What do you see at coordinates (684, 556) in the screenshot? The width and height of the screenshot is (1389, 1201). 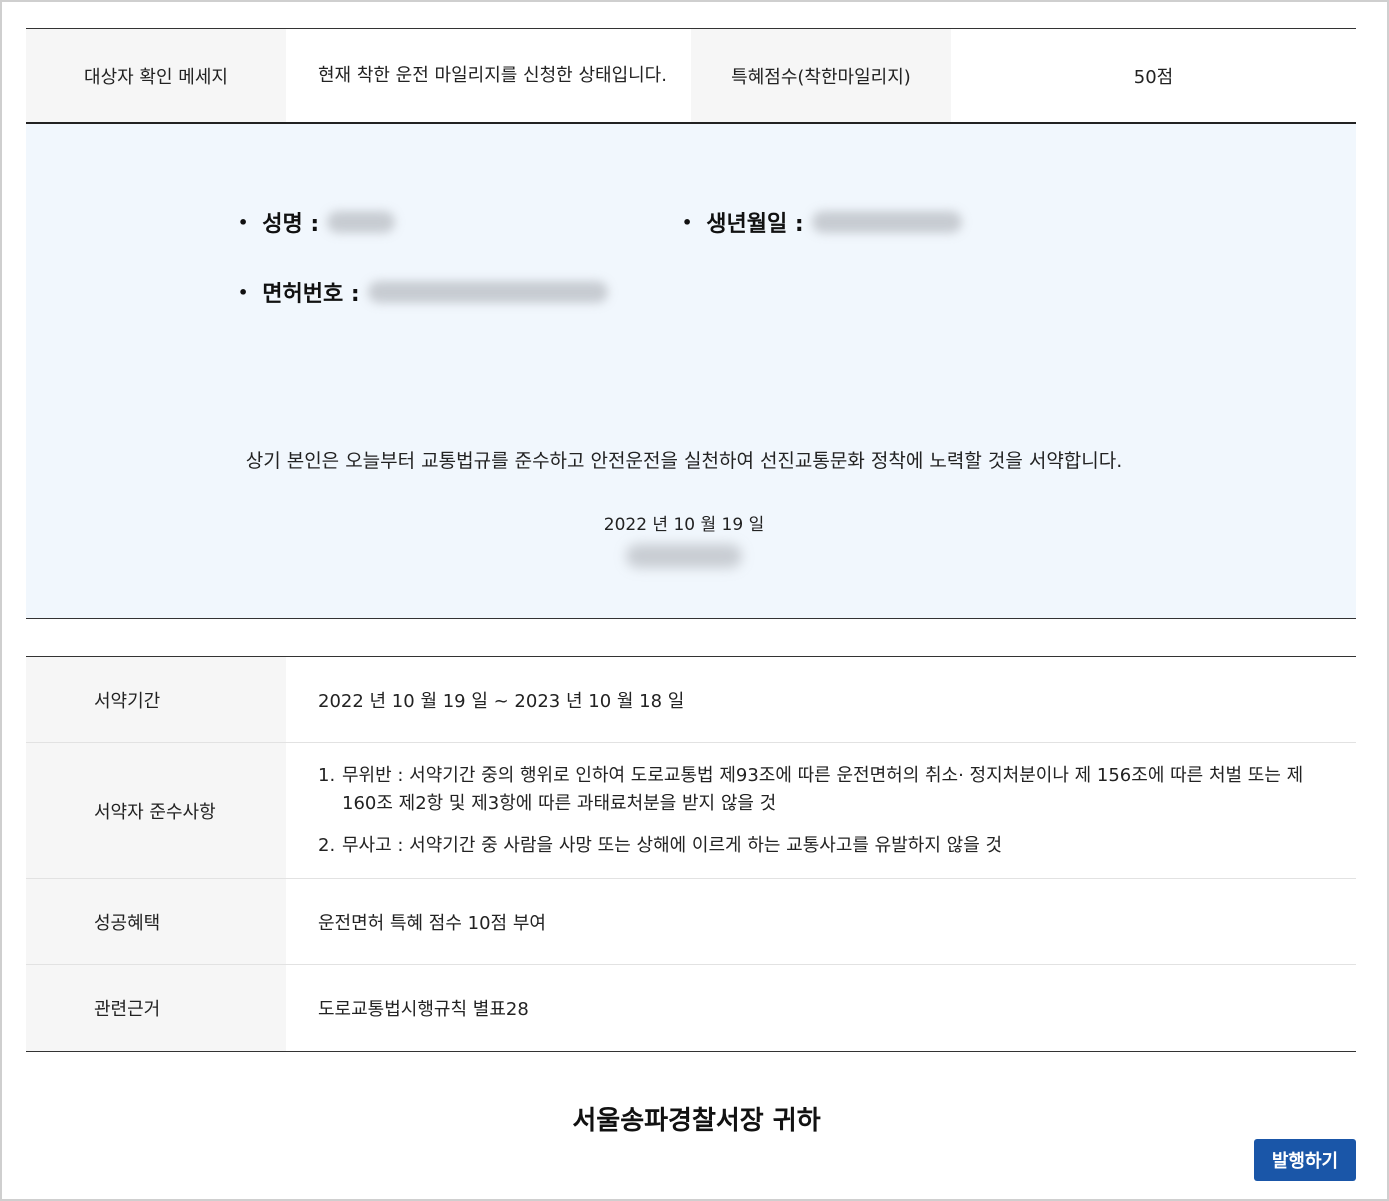 I see `signature-redacted` at bounding box center [684, 556].